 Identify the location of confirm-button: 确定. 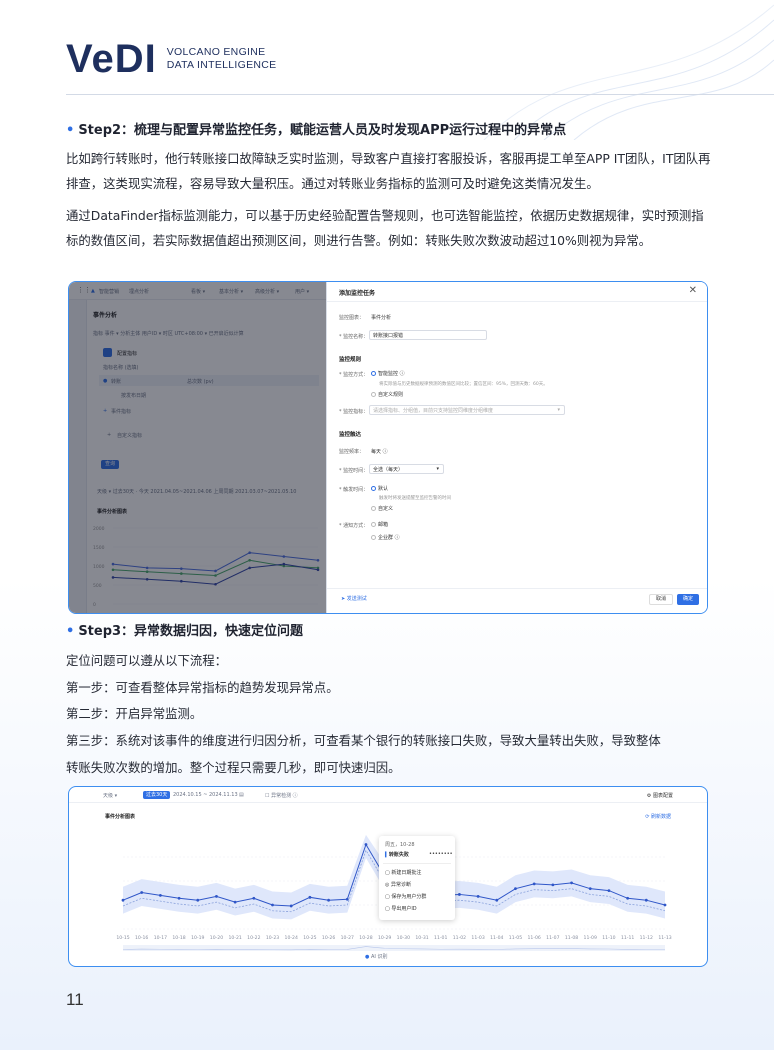
(687, 599).